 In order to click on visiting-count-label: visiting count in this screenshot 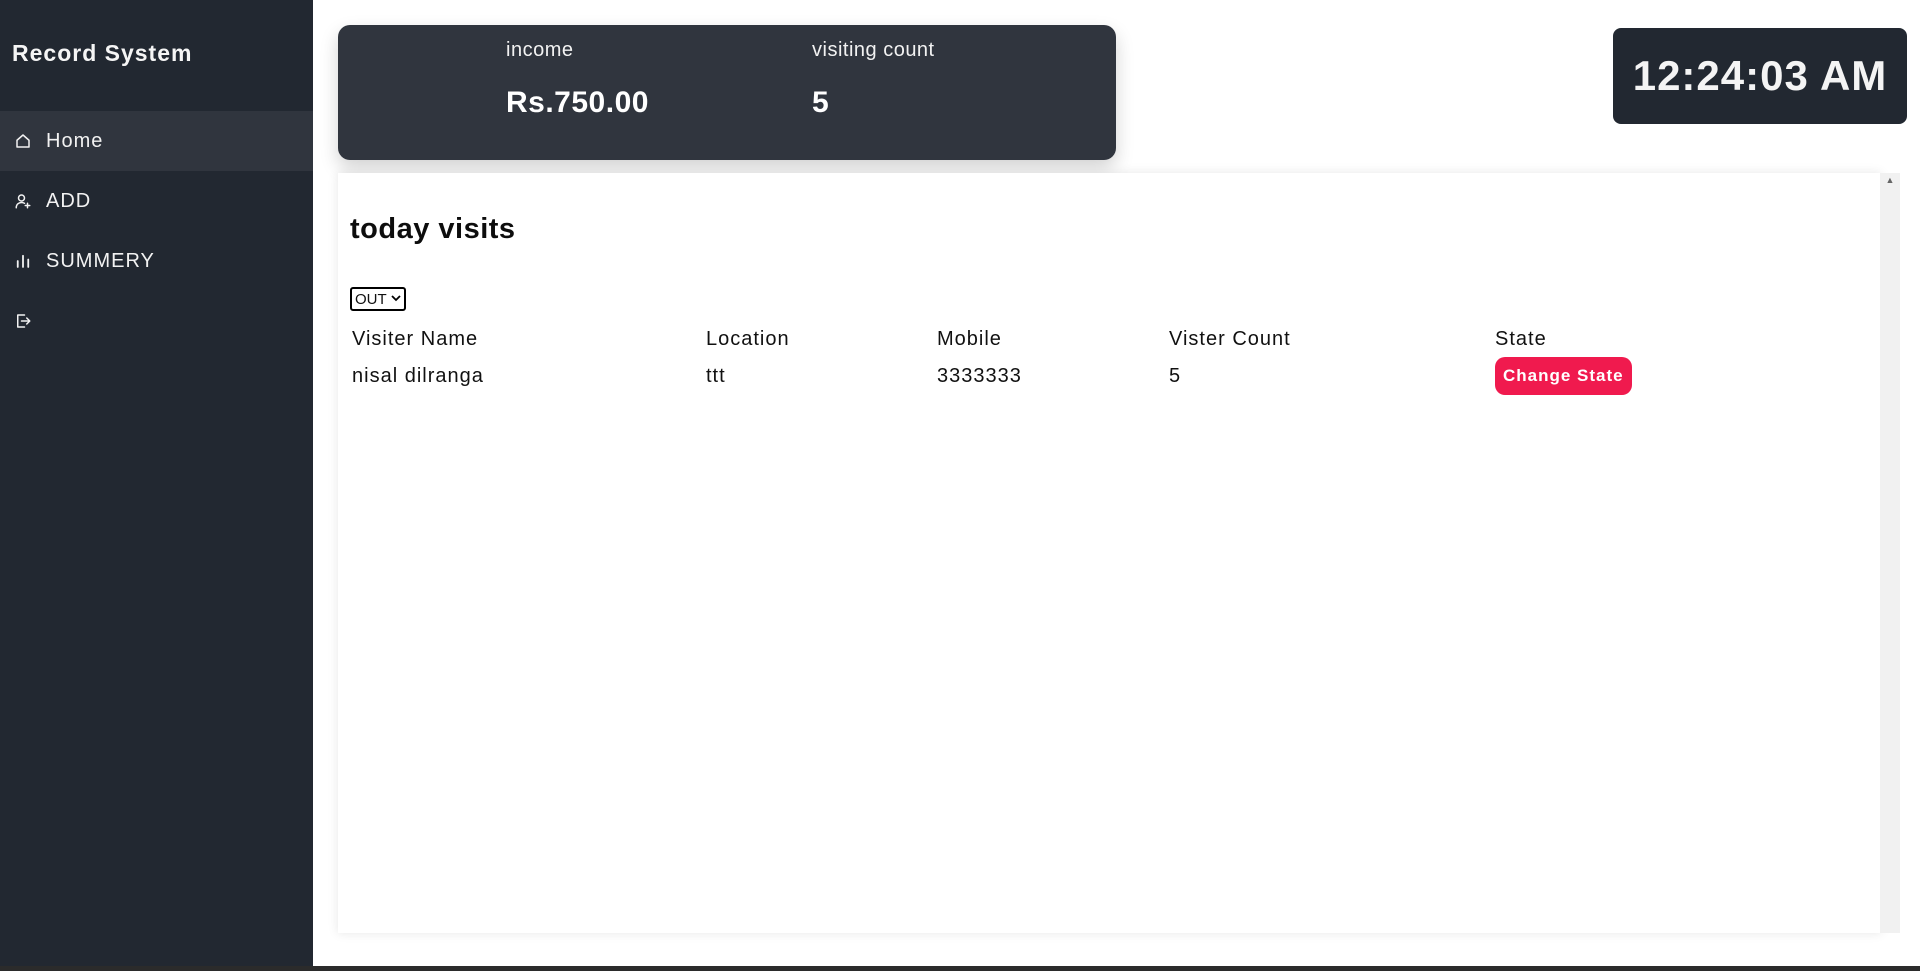, I will do `click(873, 50)`.